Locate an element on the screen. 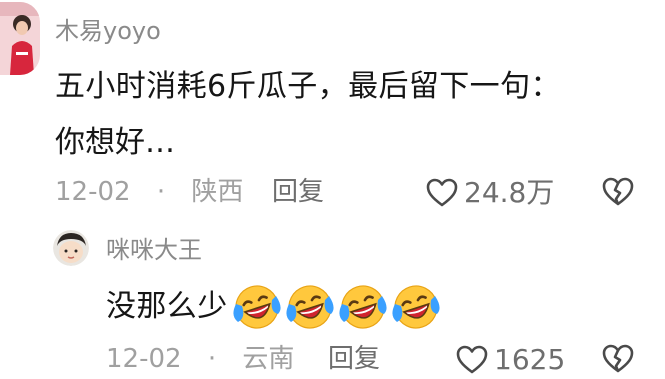 The image size is (665, 379). comment-meta: 12-02 · 陕西 is located at coordinates (149, 192).